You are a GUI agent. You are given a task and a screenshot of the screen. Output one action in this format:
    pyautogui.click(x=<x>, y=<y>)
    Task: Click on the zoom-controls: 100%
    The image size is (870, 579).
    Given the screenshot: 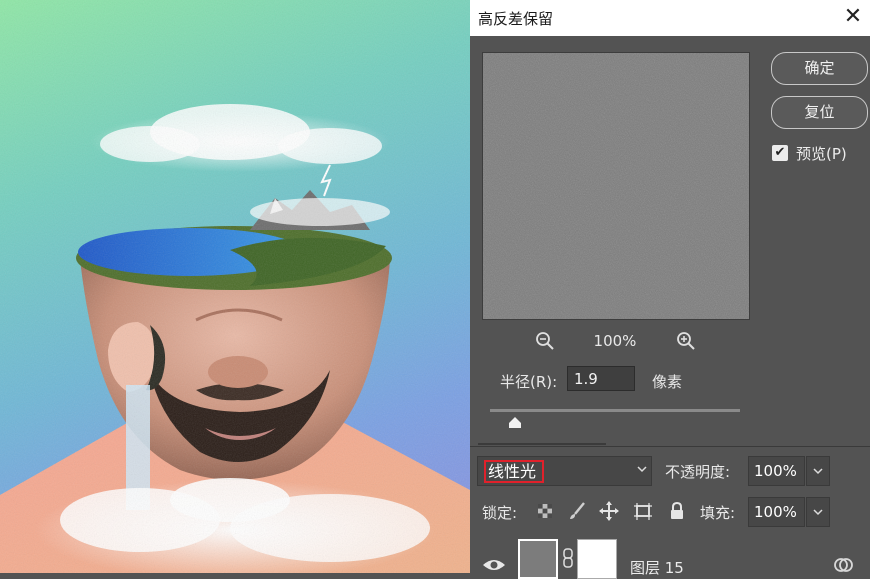 What is the action you would take?
    pyautogui.click(x=615, y=342)
    